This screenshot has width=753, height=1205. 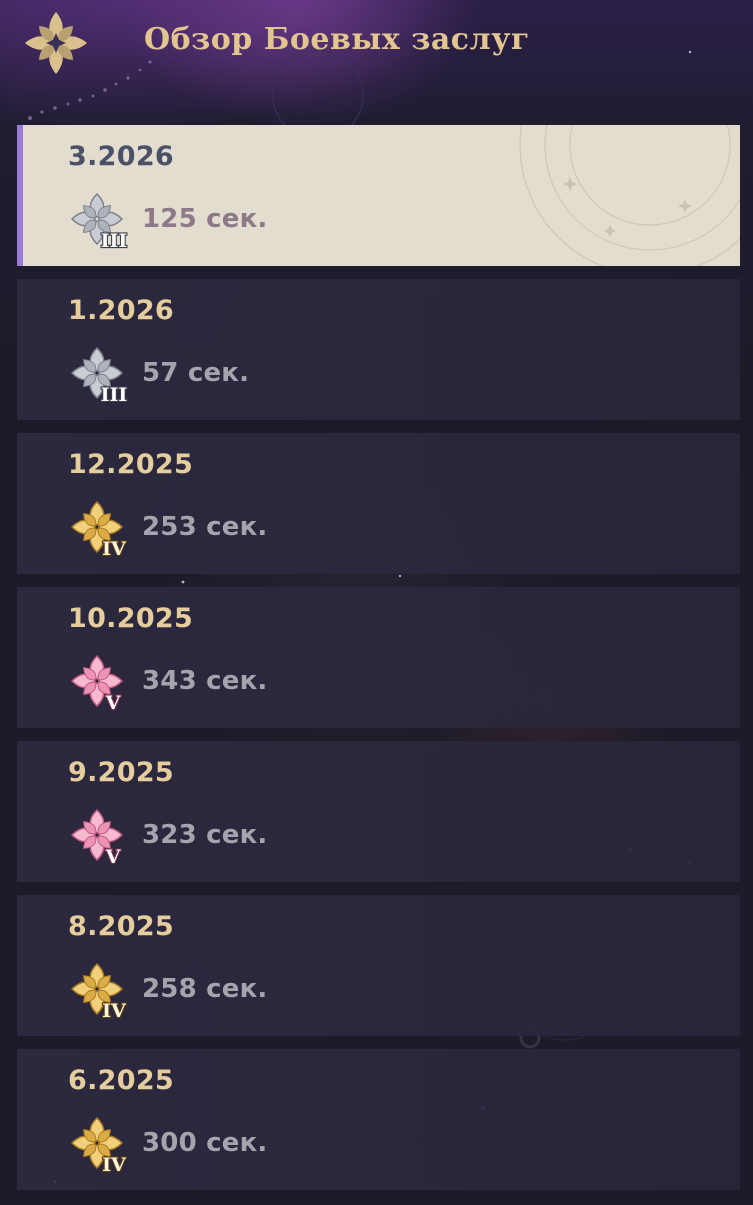 What do you see at coordinates (131, 464) in the screenshot?
I see `record-date: 12.2025` at bounding box center [131, 464].